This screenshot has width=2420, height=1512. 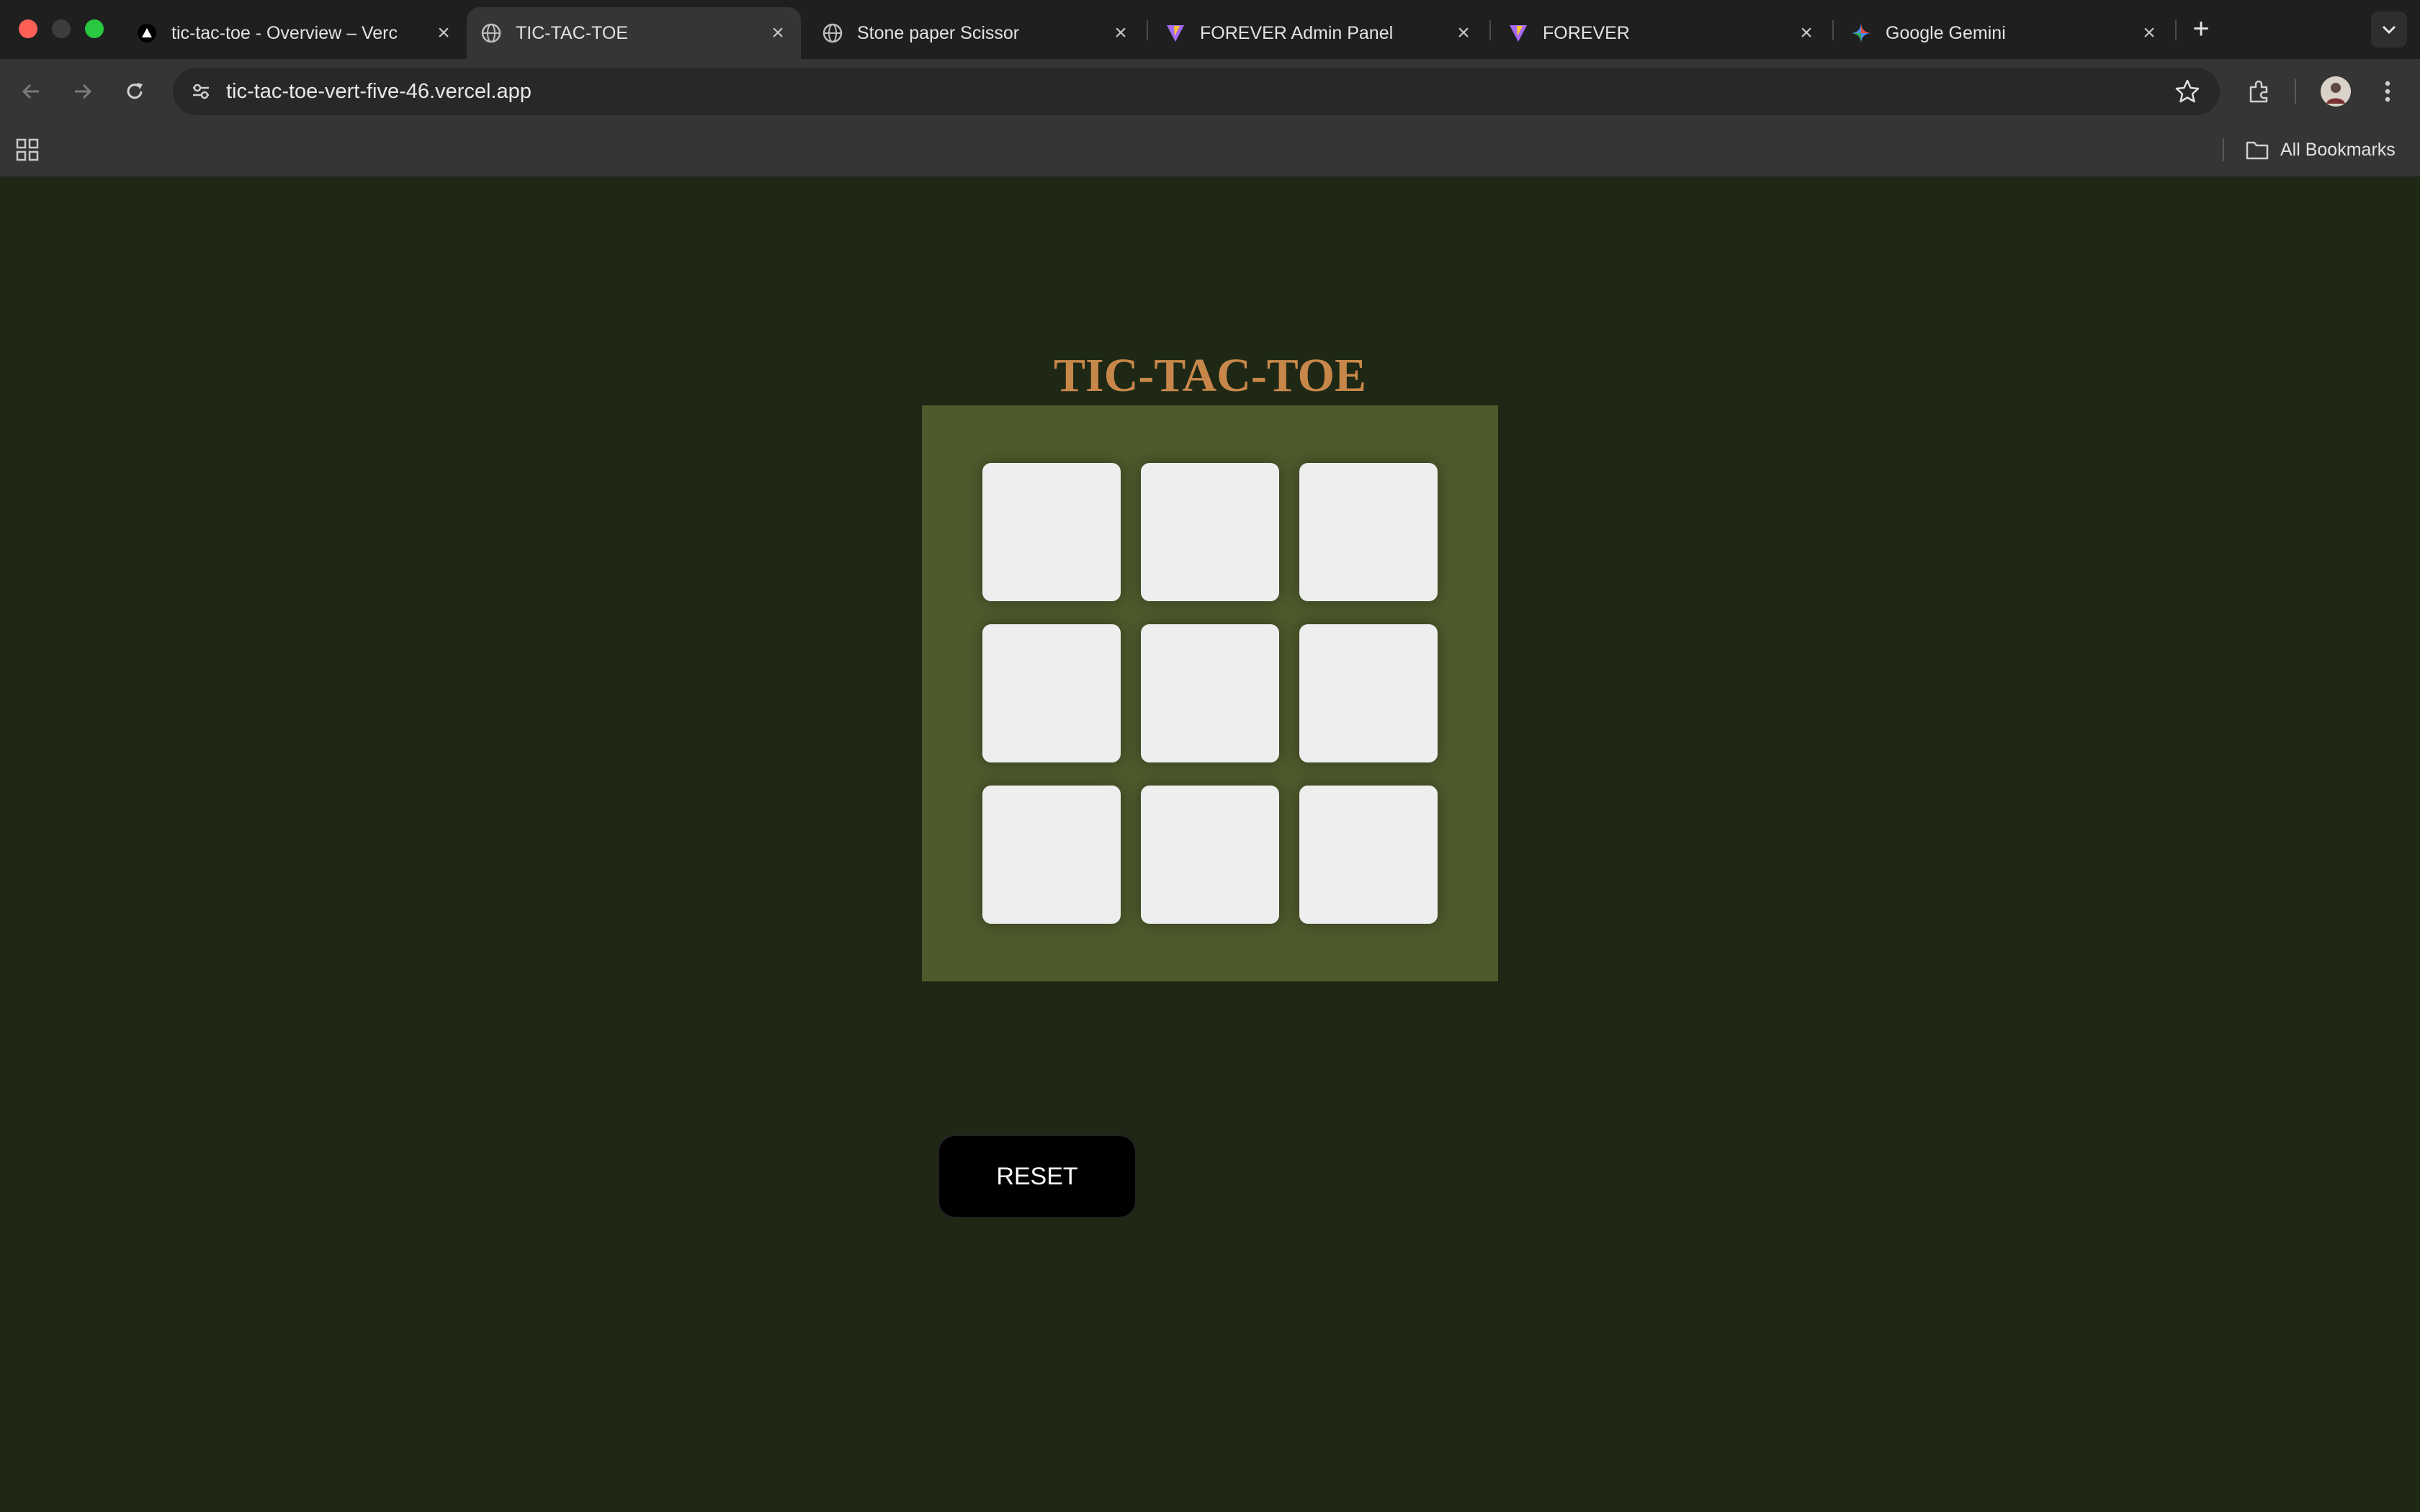 I want to click on forward-button, so click(x=82, y=91).